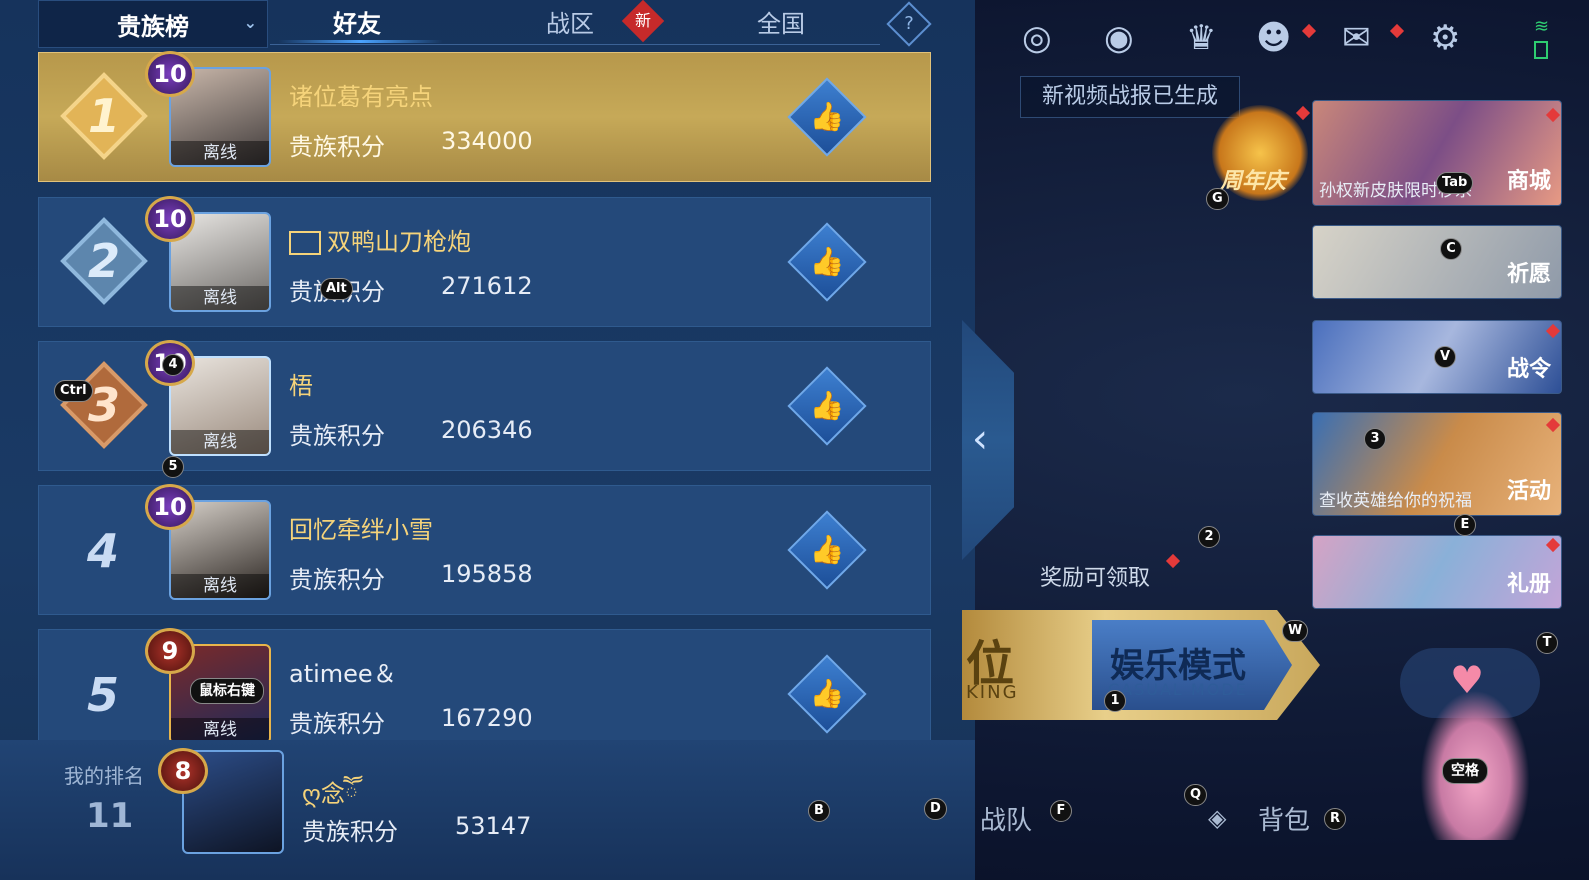 The height and width of the screenshot is (880, 1589). What do you see at coordinates (1061, 811) in the screenshot?
I see `hotkey-hint: F` at bounding box center [1061, 811].